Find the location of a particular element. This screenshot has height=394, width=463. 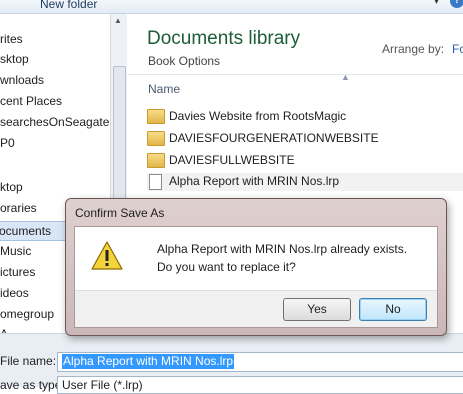

dialog-message-line2: Do you want to replace it? is located at coordinates (226, 267).